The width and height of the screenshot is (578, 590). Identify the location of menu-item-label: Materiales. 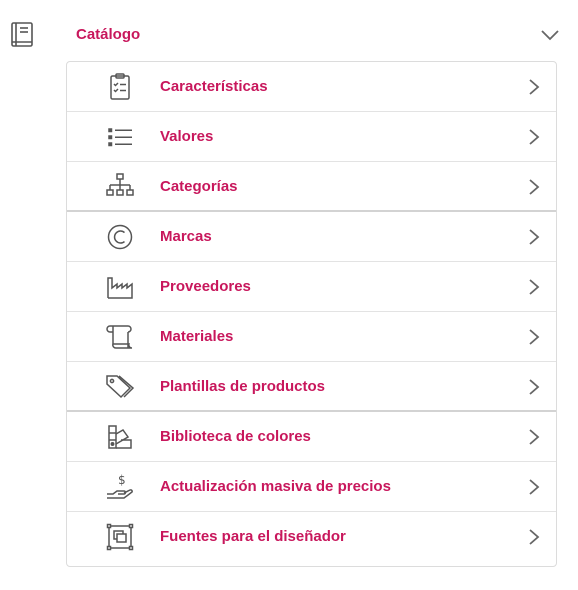
(197, 336).